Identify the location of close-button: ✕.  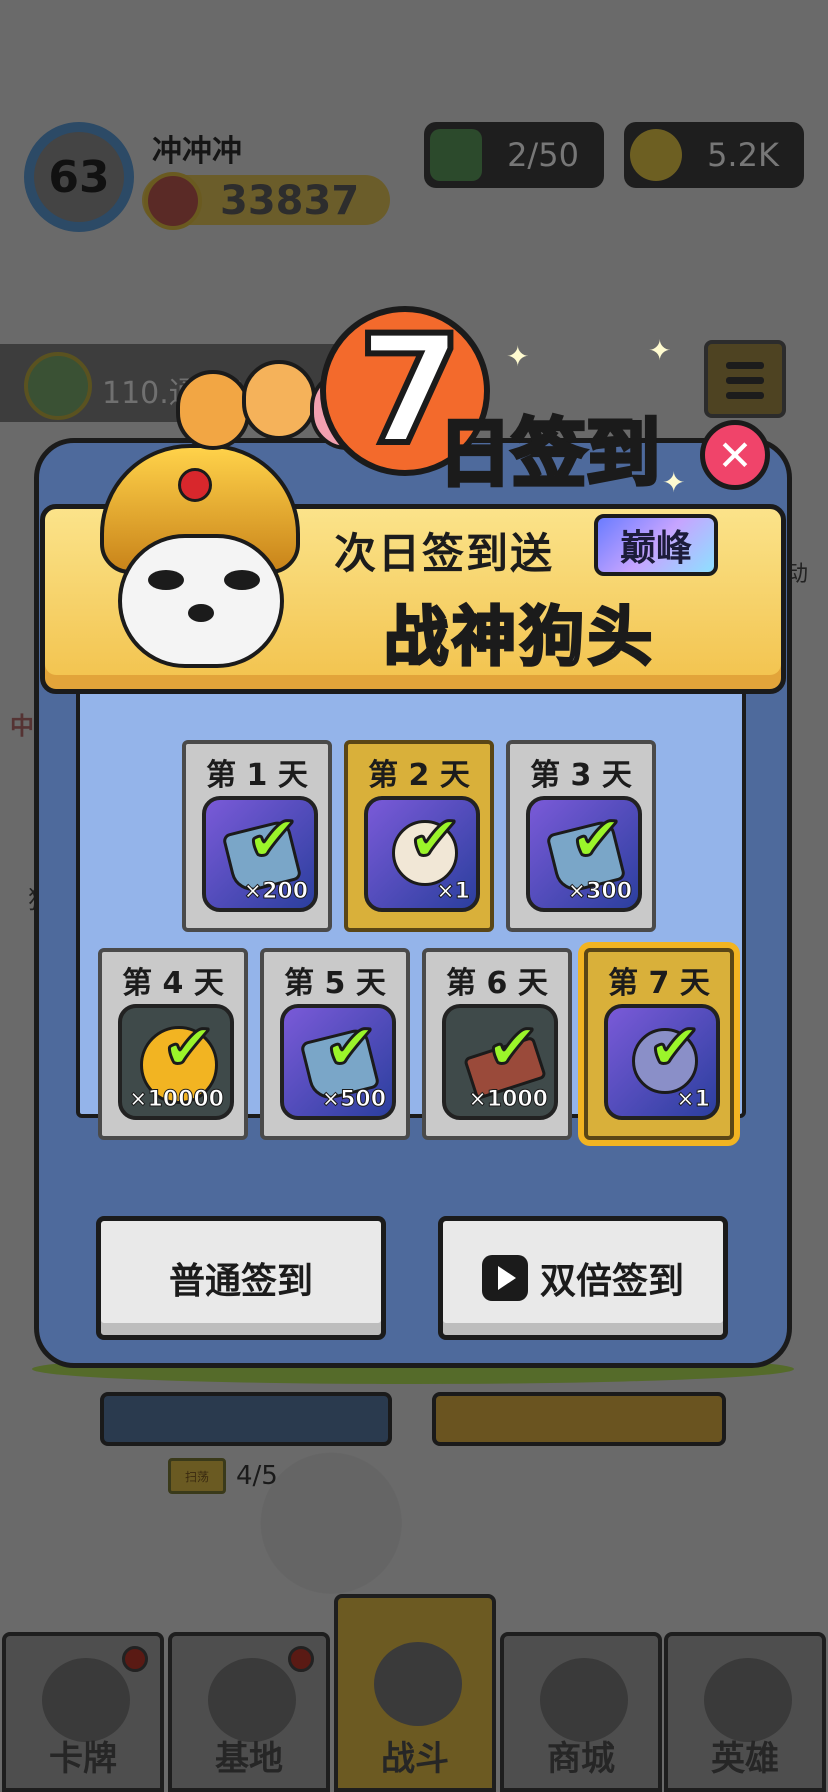
(735, 455).